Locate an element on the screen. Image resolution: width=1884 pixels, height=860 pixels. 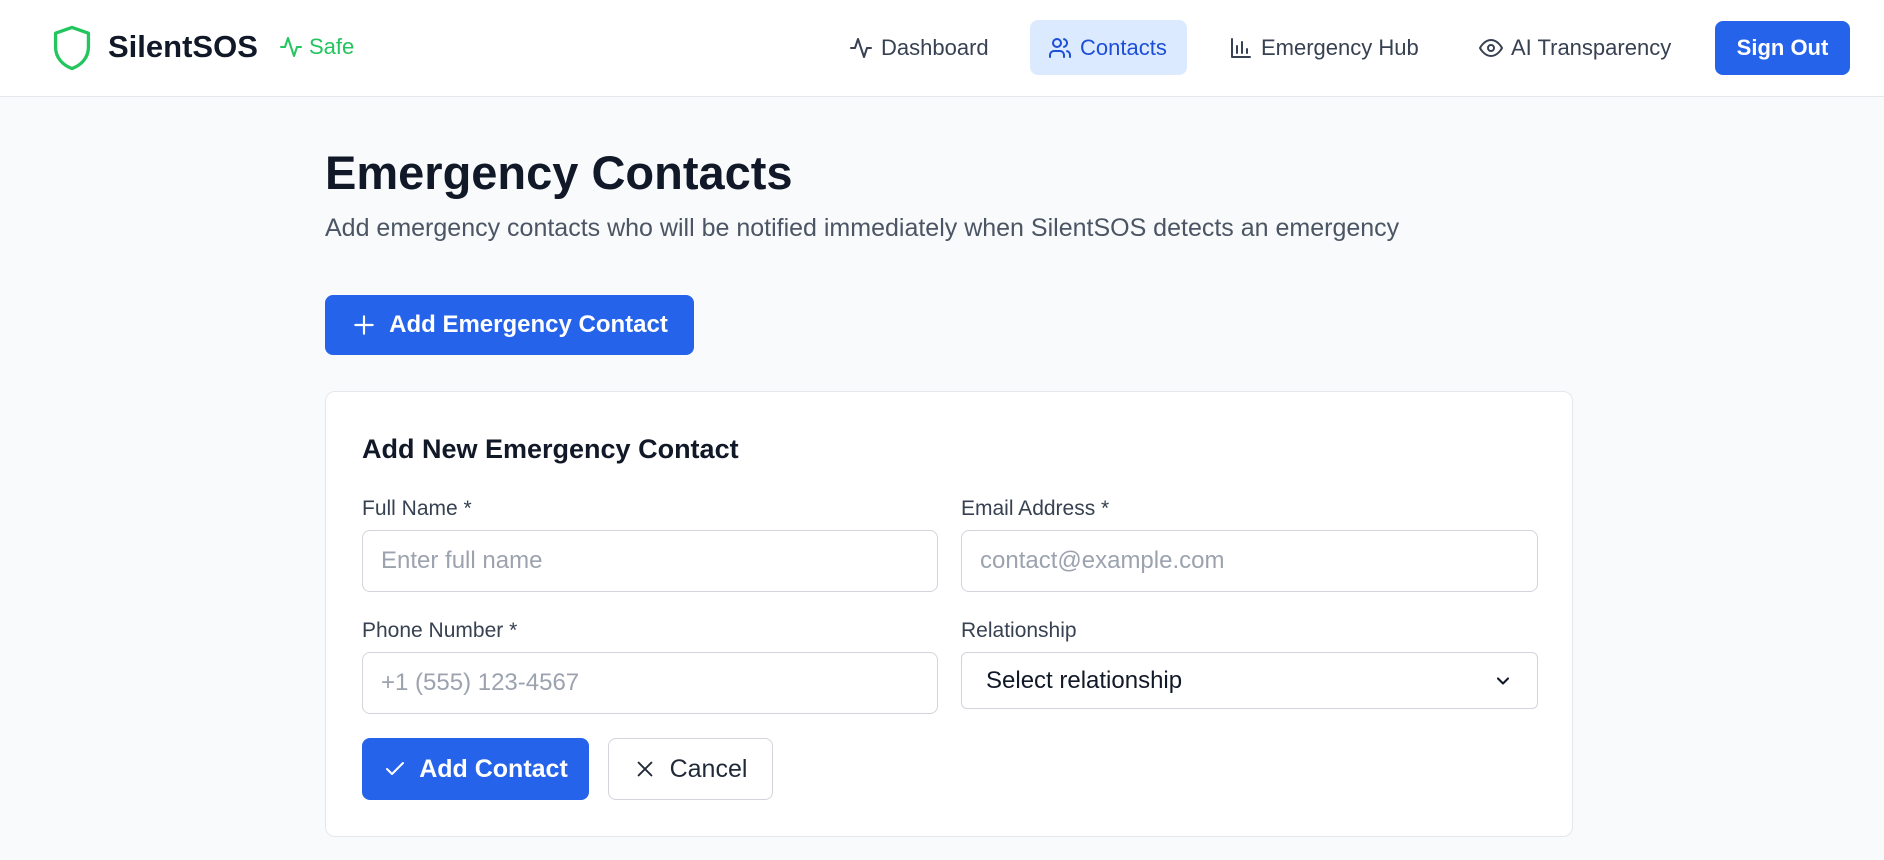
shield-icon is located at coordinates (72, 48).